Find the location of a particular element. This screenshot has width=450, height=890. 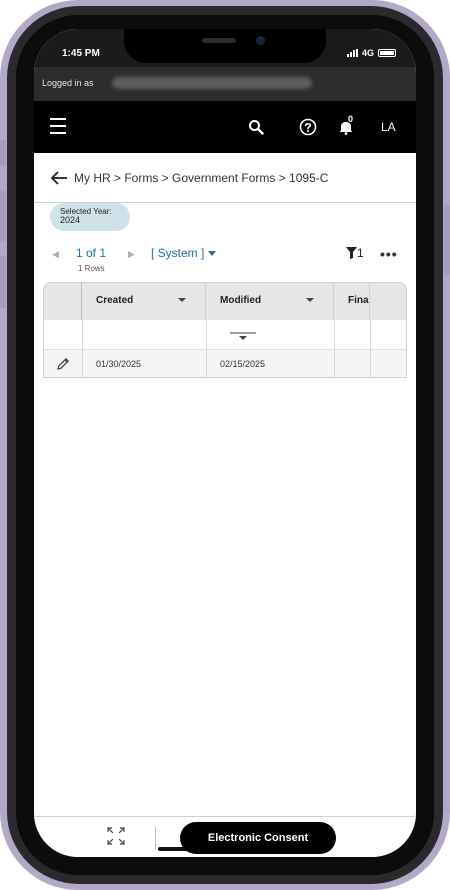

grid-header: Created Modified Fina is located at coordinates (225, 301).